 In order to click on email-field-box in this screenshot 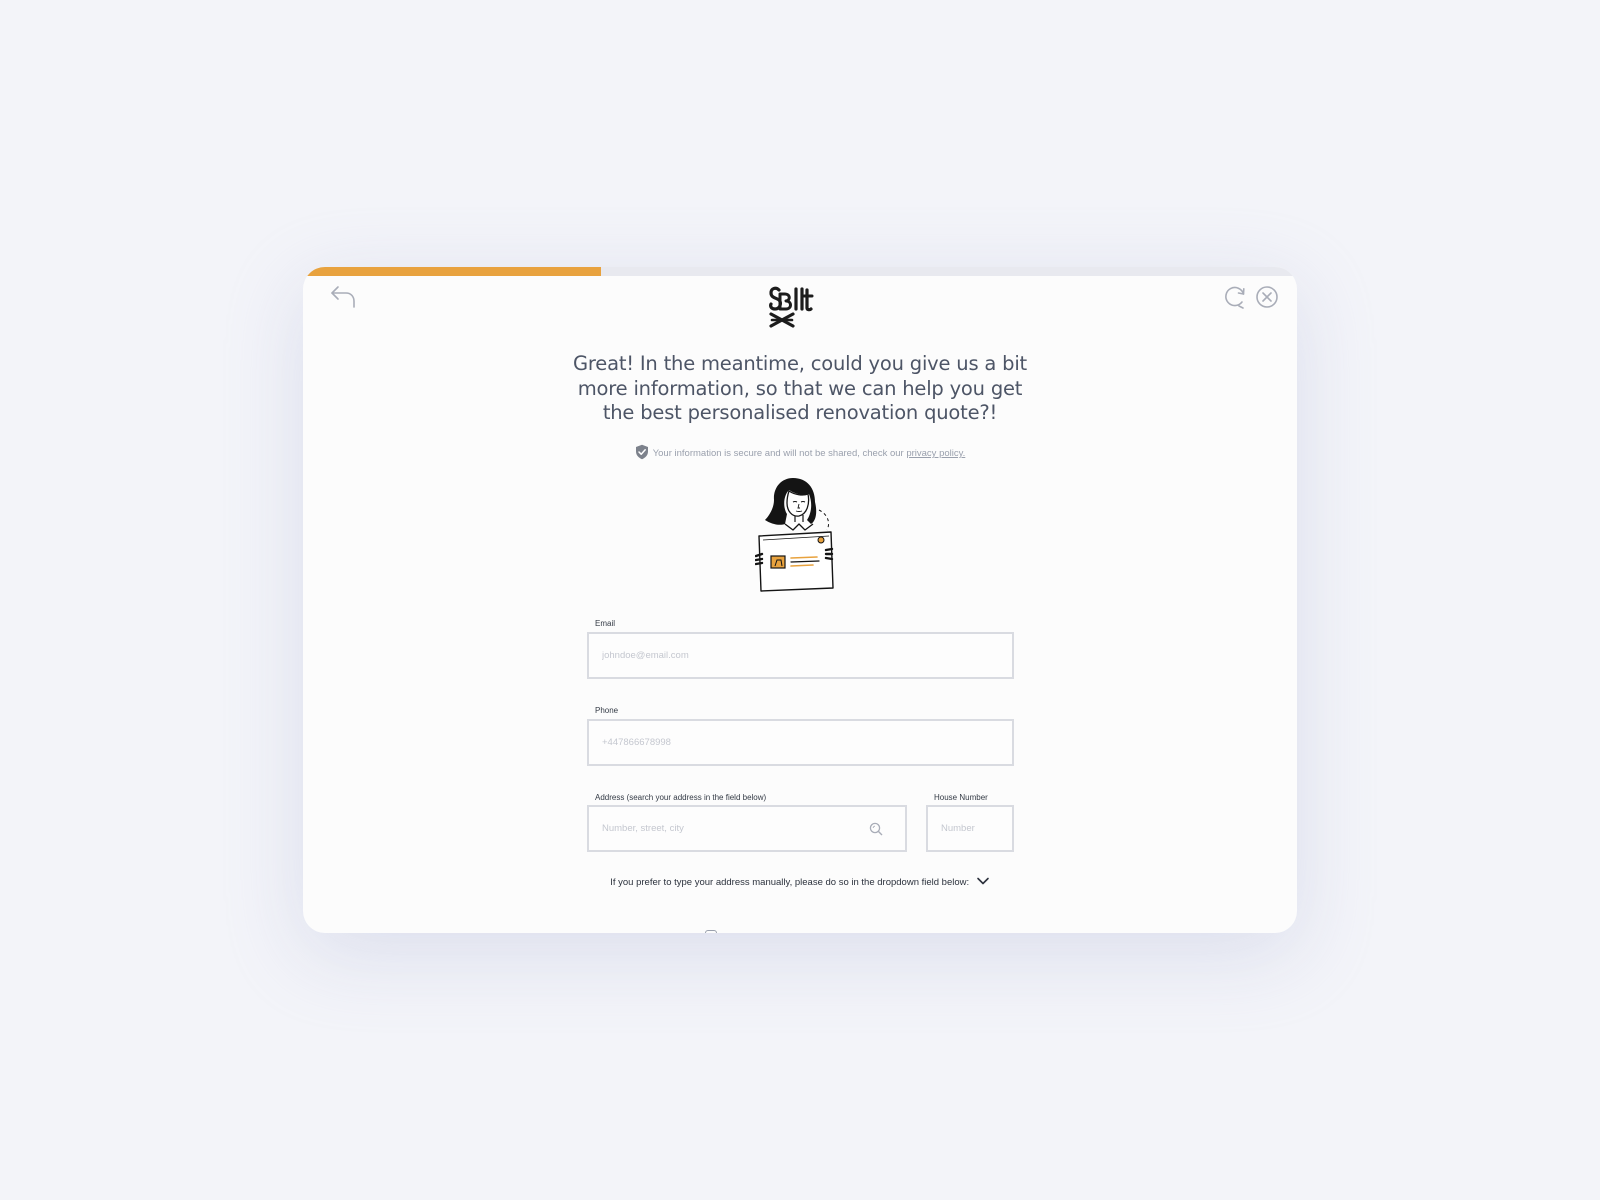, I will do `click(800, 655)`.